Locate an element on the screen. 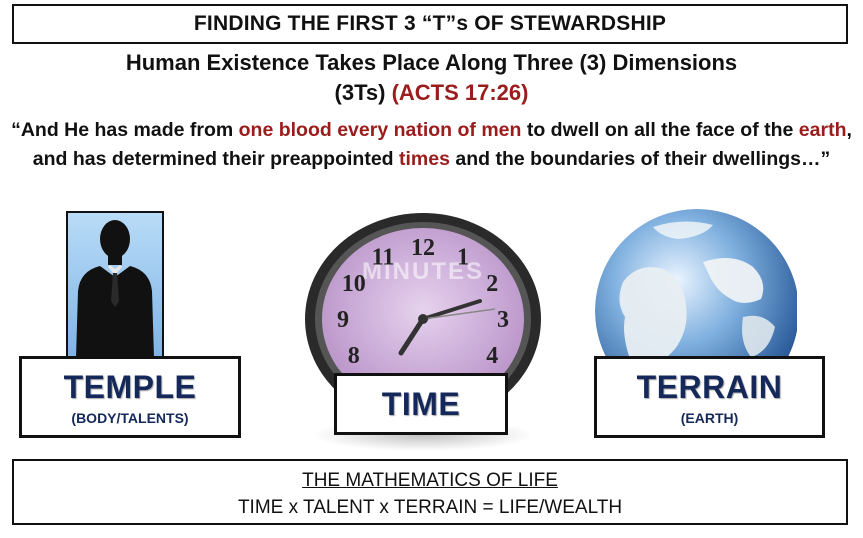 The height and width of the screenshot is (538, 863). clock-numeral: 9 is located at coordinates (343, 320).